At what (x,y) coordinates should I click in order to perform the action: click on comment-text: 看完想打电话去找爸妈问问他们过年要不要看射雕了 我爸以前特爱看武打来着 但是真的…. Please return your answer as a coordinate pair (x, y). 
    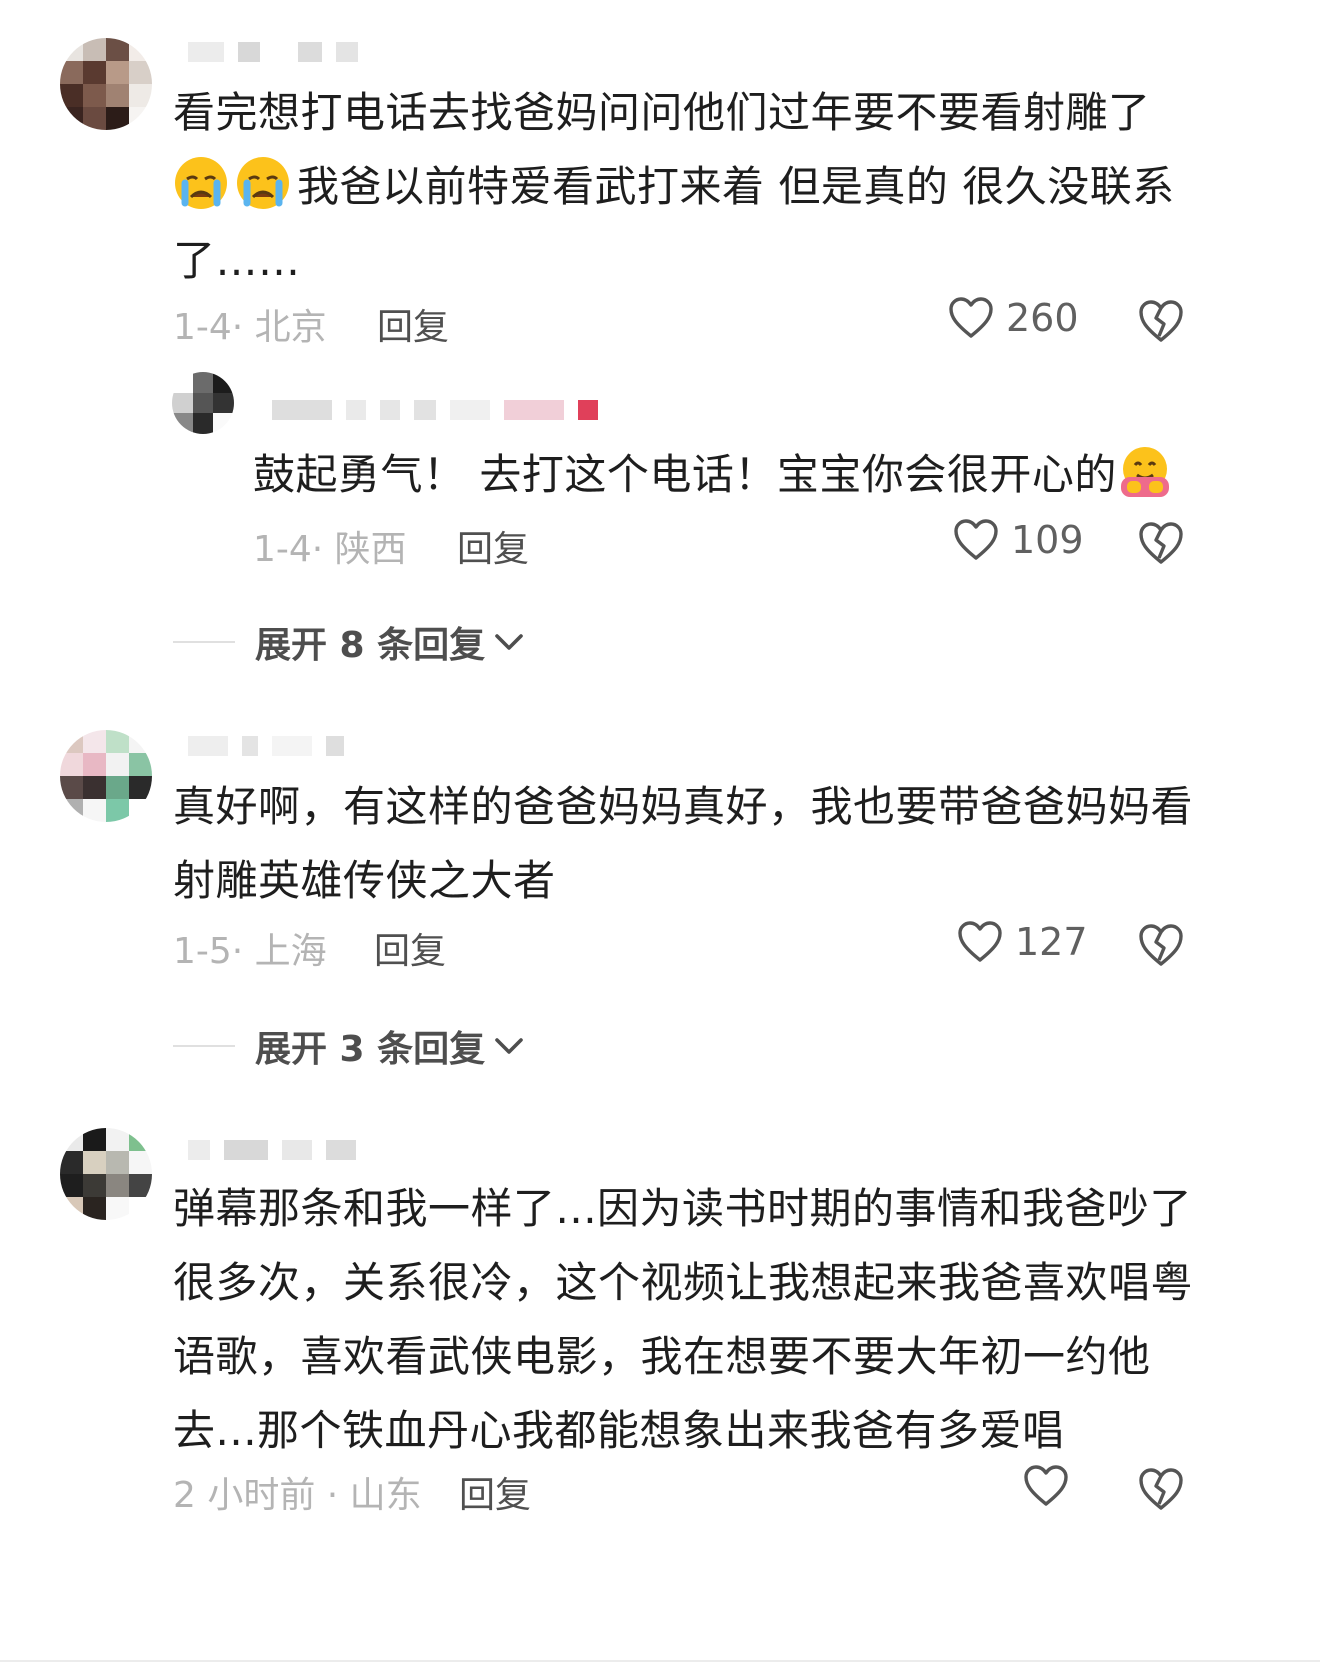
    Looking at the image, I should click on (693, 187).